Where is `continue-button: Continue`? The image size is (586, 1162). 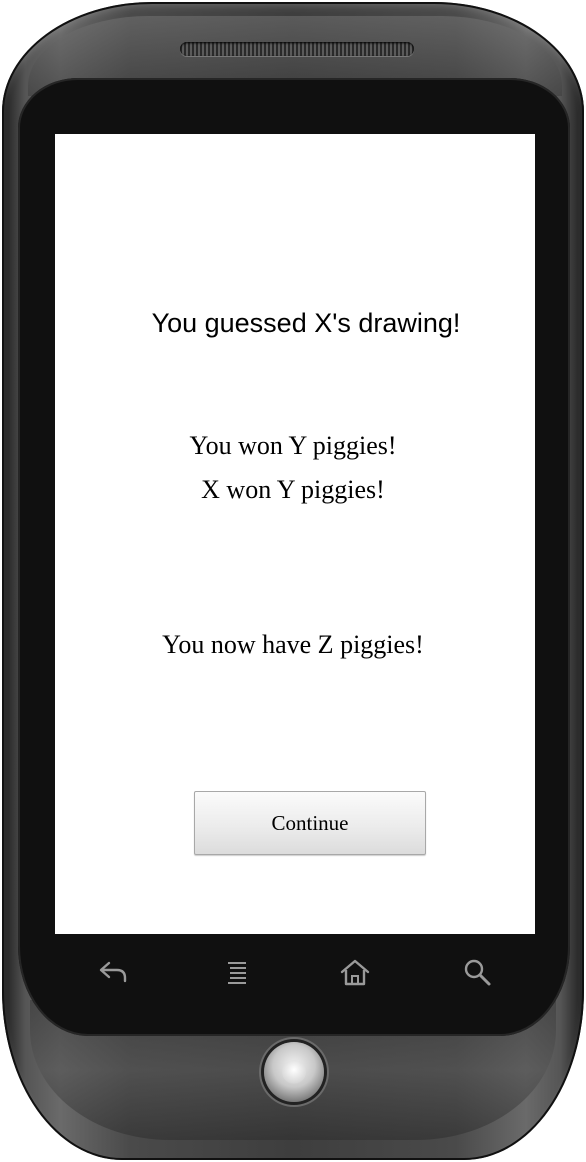 continue-button: Continue is located at coordinates (310, 823).